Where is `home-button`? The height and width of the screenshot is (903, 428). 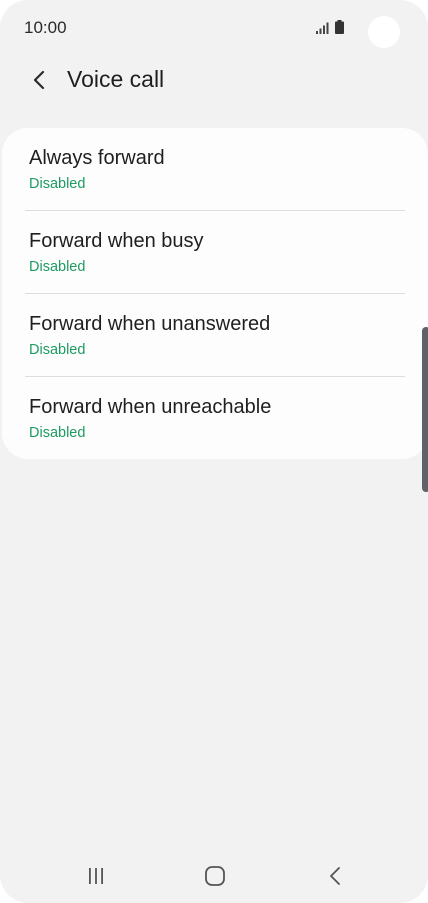
home-button is located at coordinates (215, 875).